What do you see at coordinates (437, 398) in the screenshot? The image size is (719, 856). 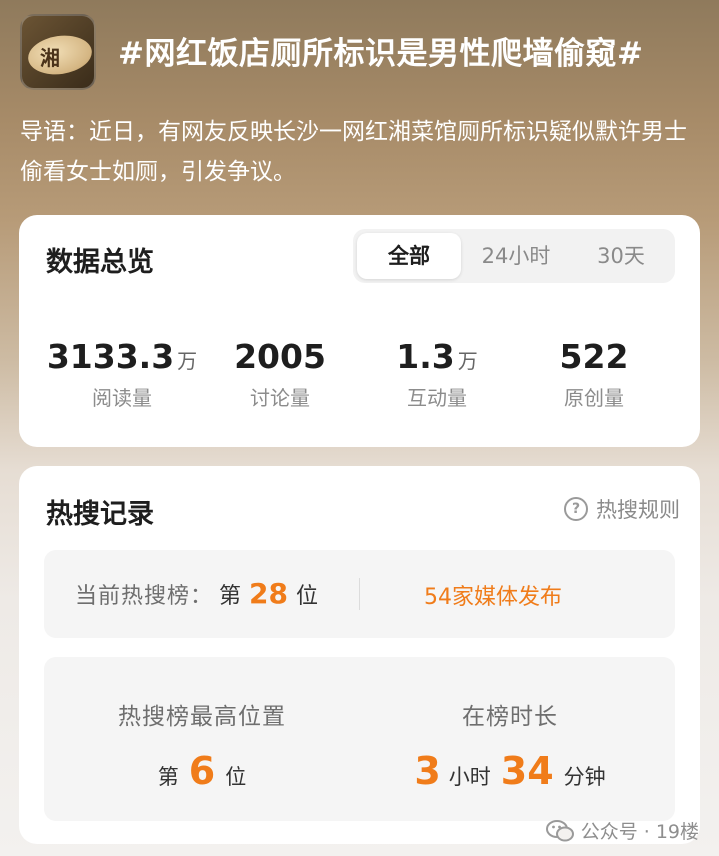 I see `stat-interactions-label: 互动量` at bounding box center [437, 398].